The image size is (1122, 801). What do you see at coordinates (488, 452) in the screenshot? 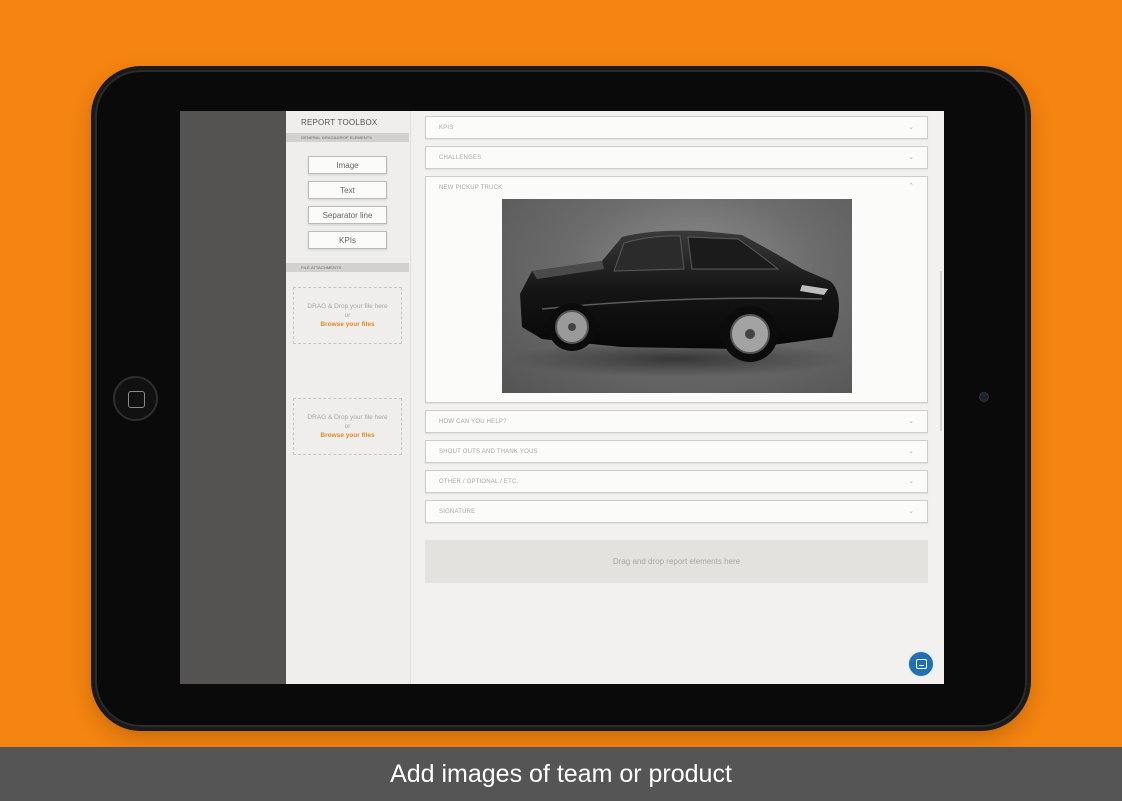
I see `panel-title: SHOUT OUTS AND THANK YOUS` at bounding box center [488, 452].